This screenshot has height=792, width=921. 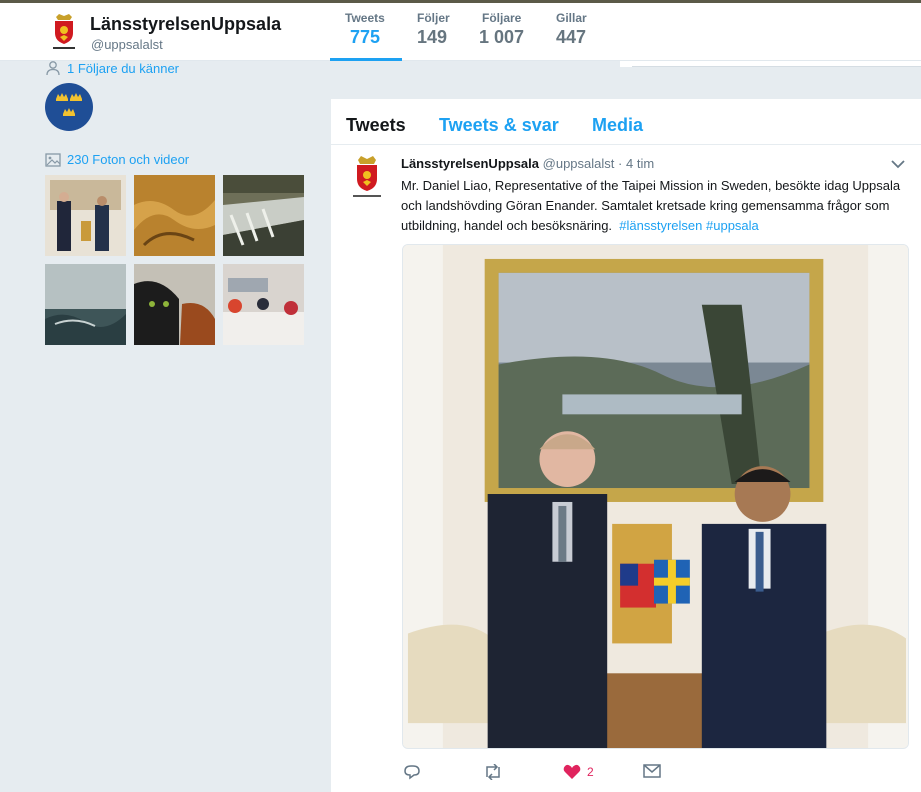 I want to click on envelope-icon, so click(x=652, y=771).